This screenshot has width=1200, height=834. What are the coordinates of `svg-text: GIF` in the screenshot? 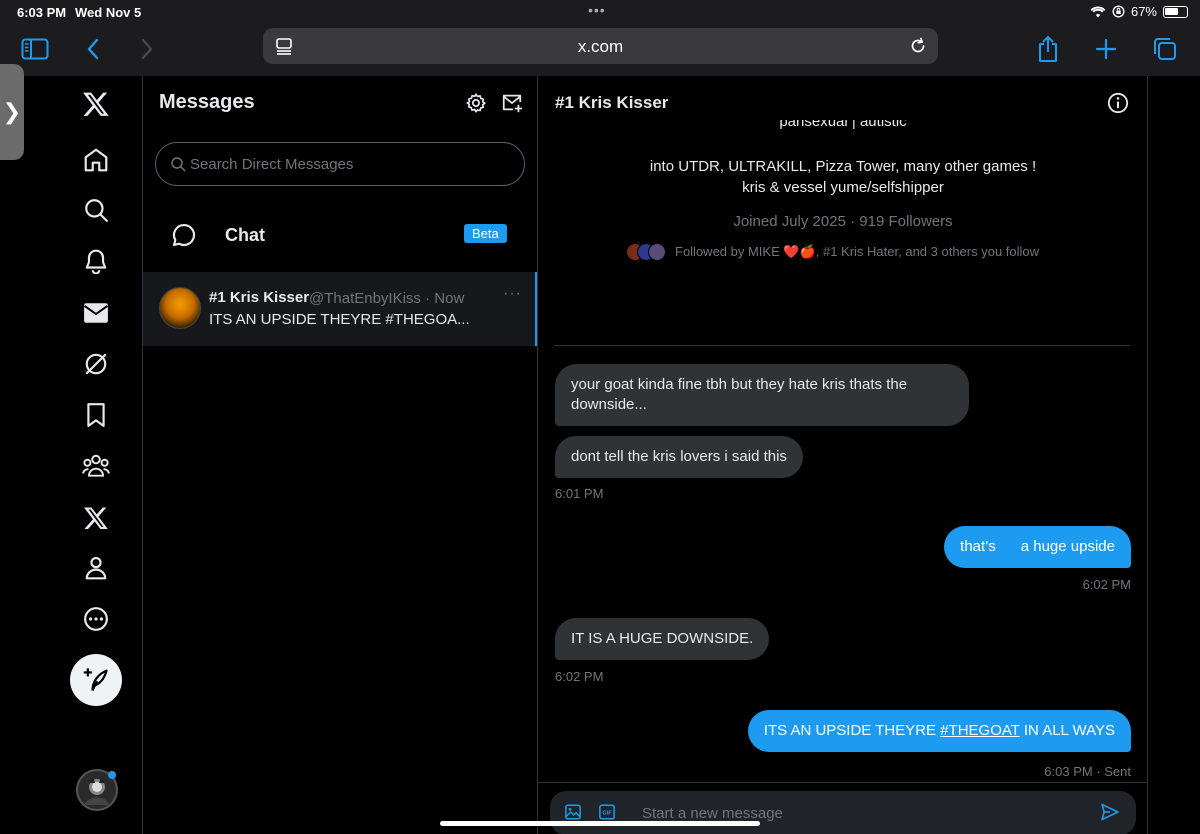 It's located at (607, 814).